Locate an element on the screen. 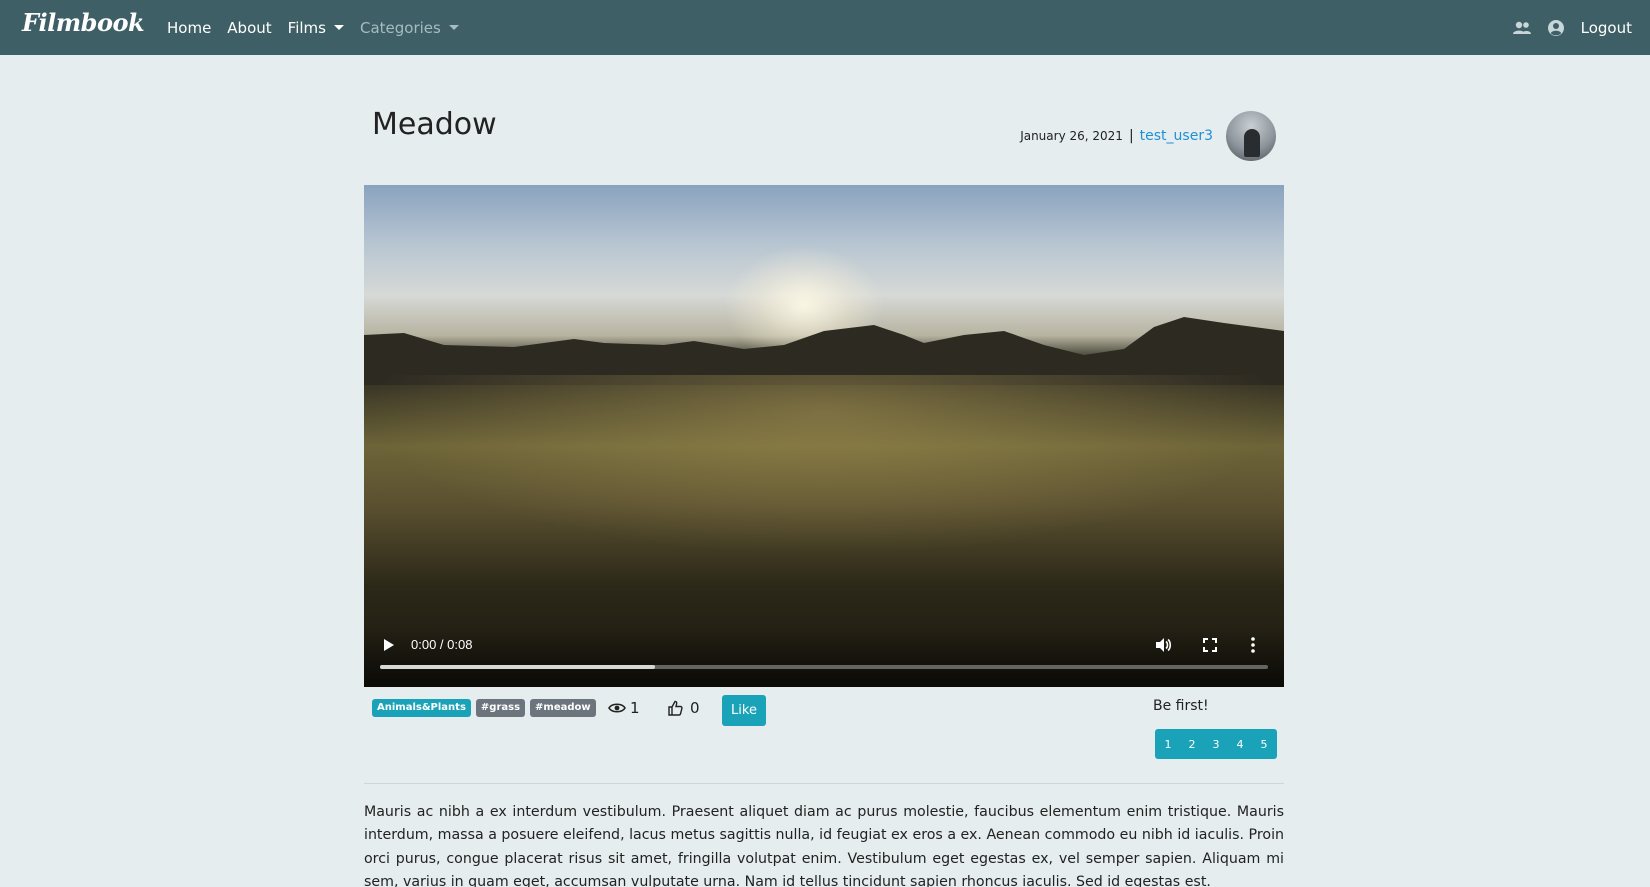  logout-link: Logout is located at coordinates (1606, 28).